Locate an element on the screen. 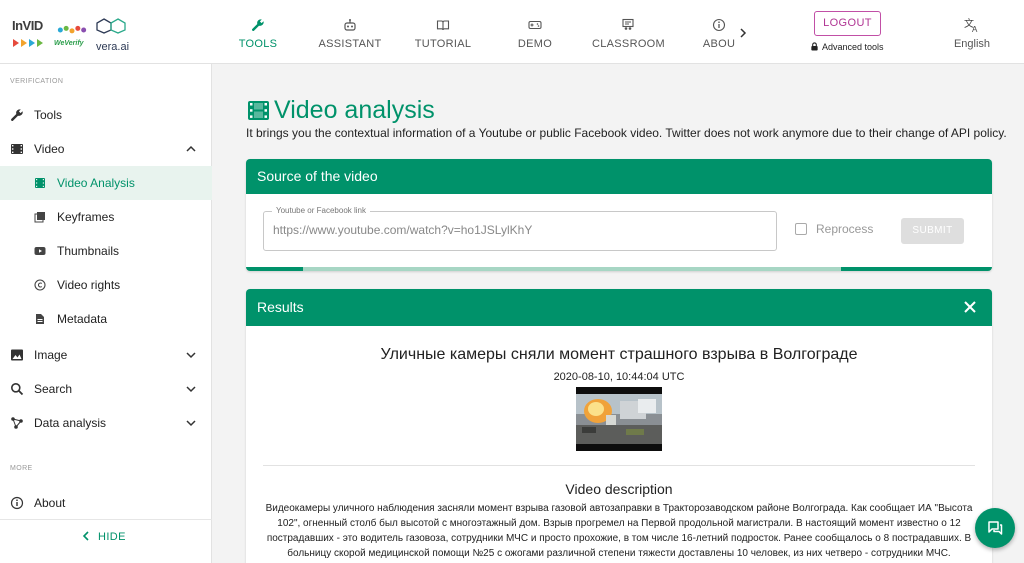 The image size is (1024, 563). video-link-input is located at coordinates (518, 230).